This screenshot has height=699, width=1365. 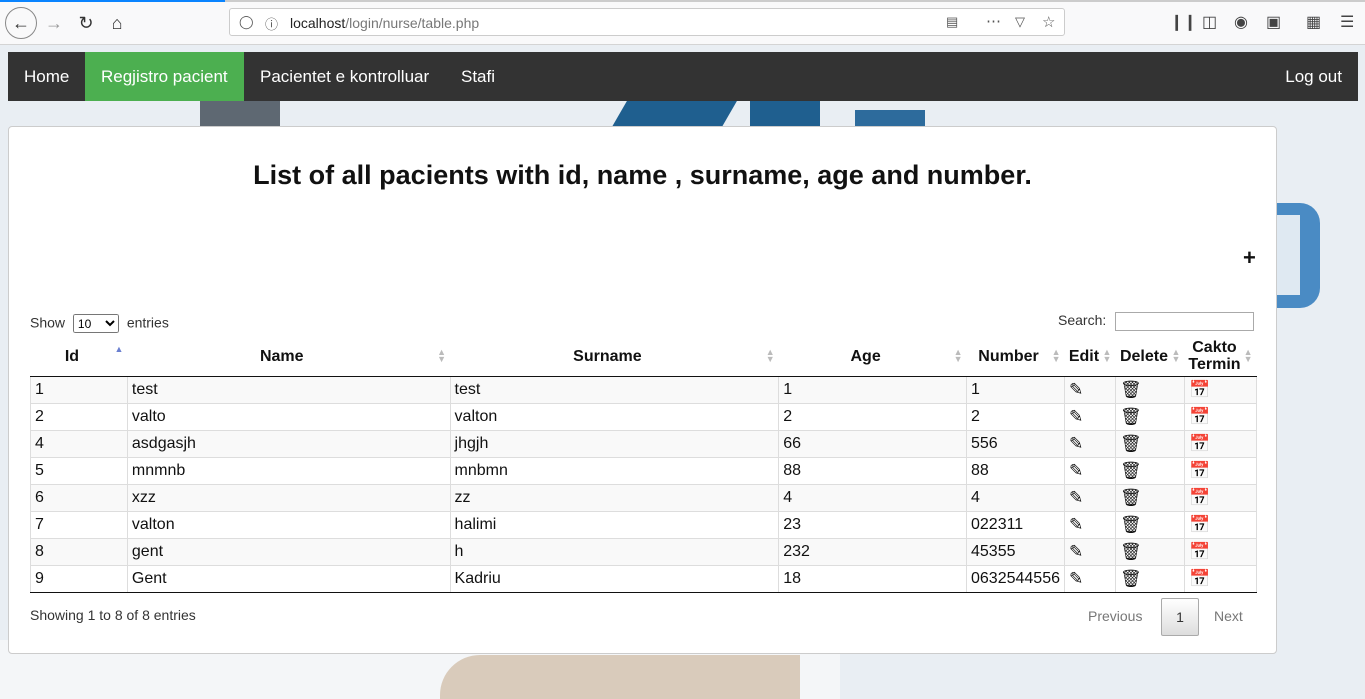 I want to click on nav-register-patient: Regjistro pacient, so click(x=164, y=76).